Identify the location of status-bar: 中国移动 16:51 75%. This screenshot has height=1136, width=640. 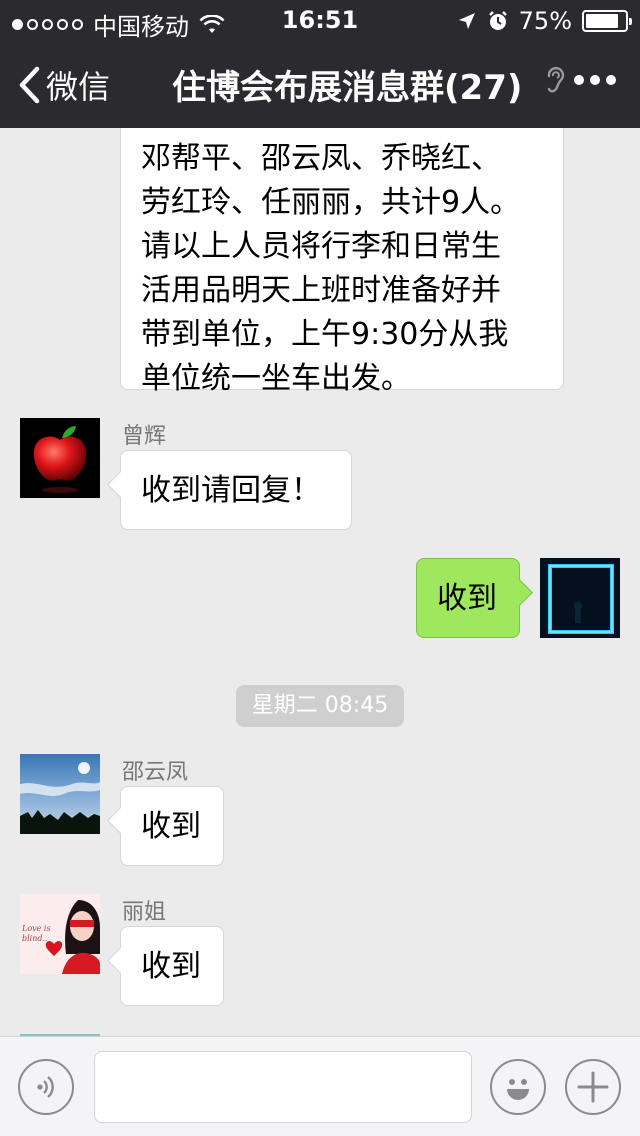
(320, 20).